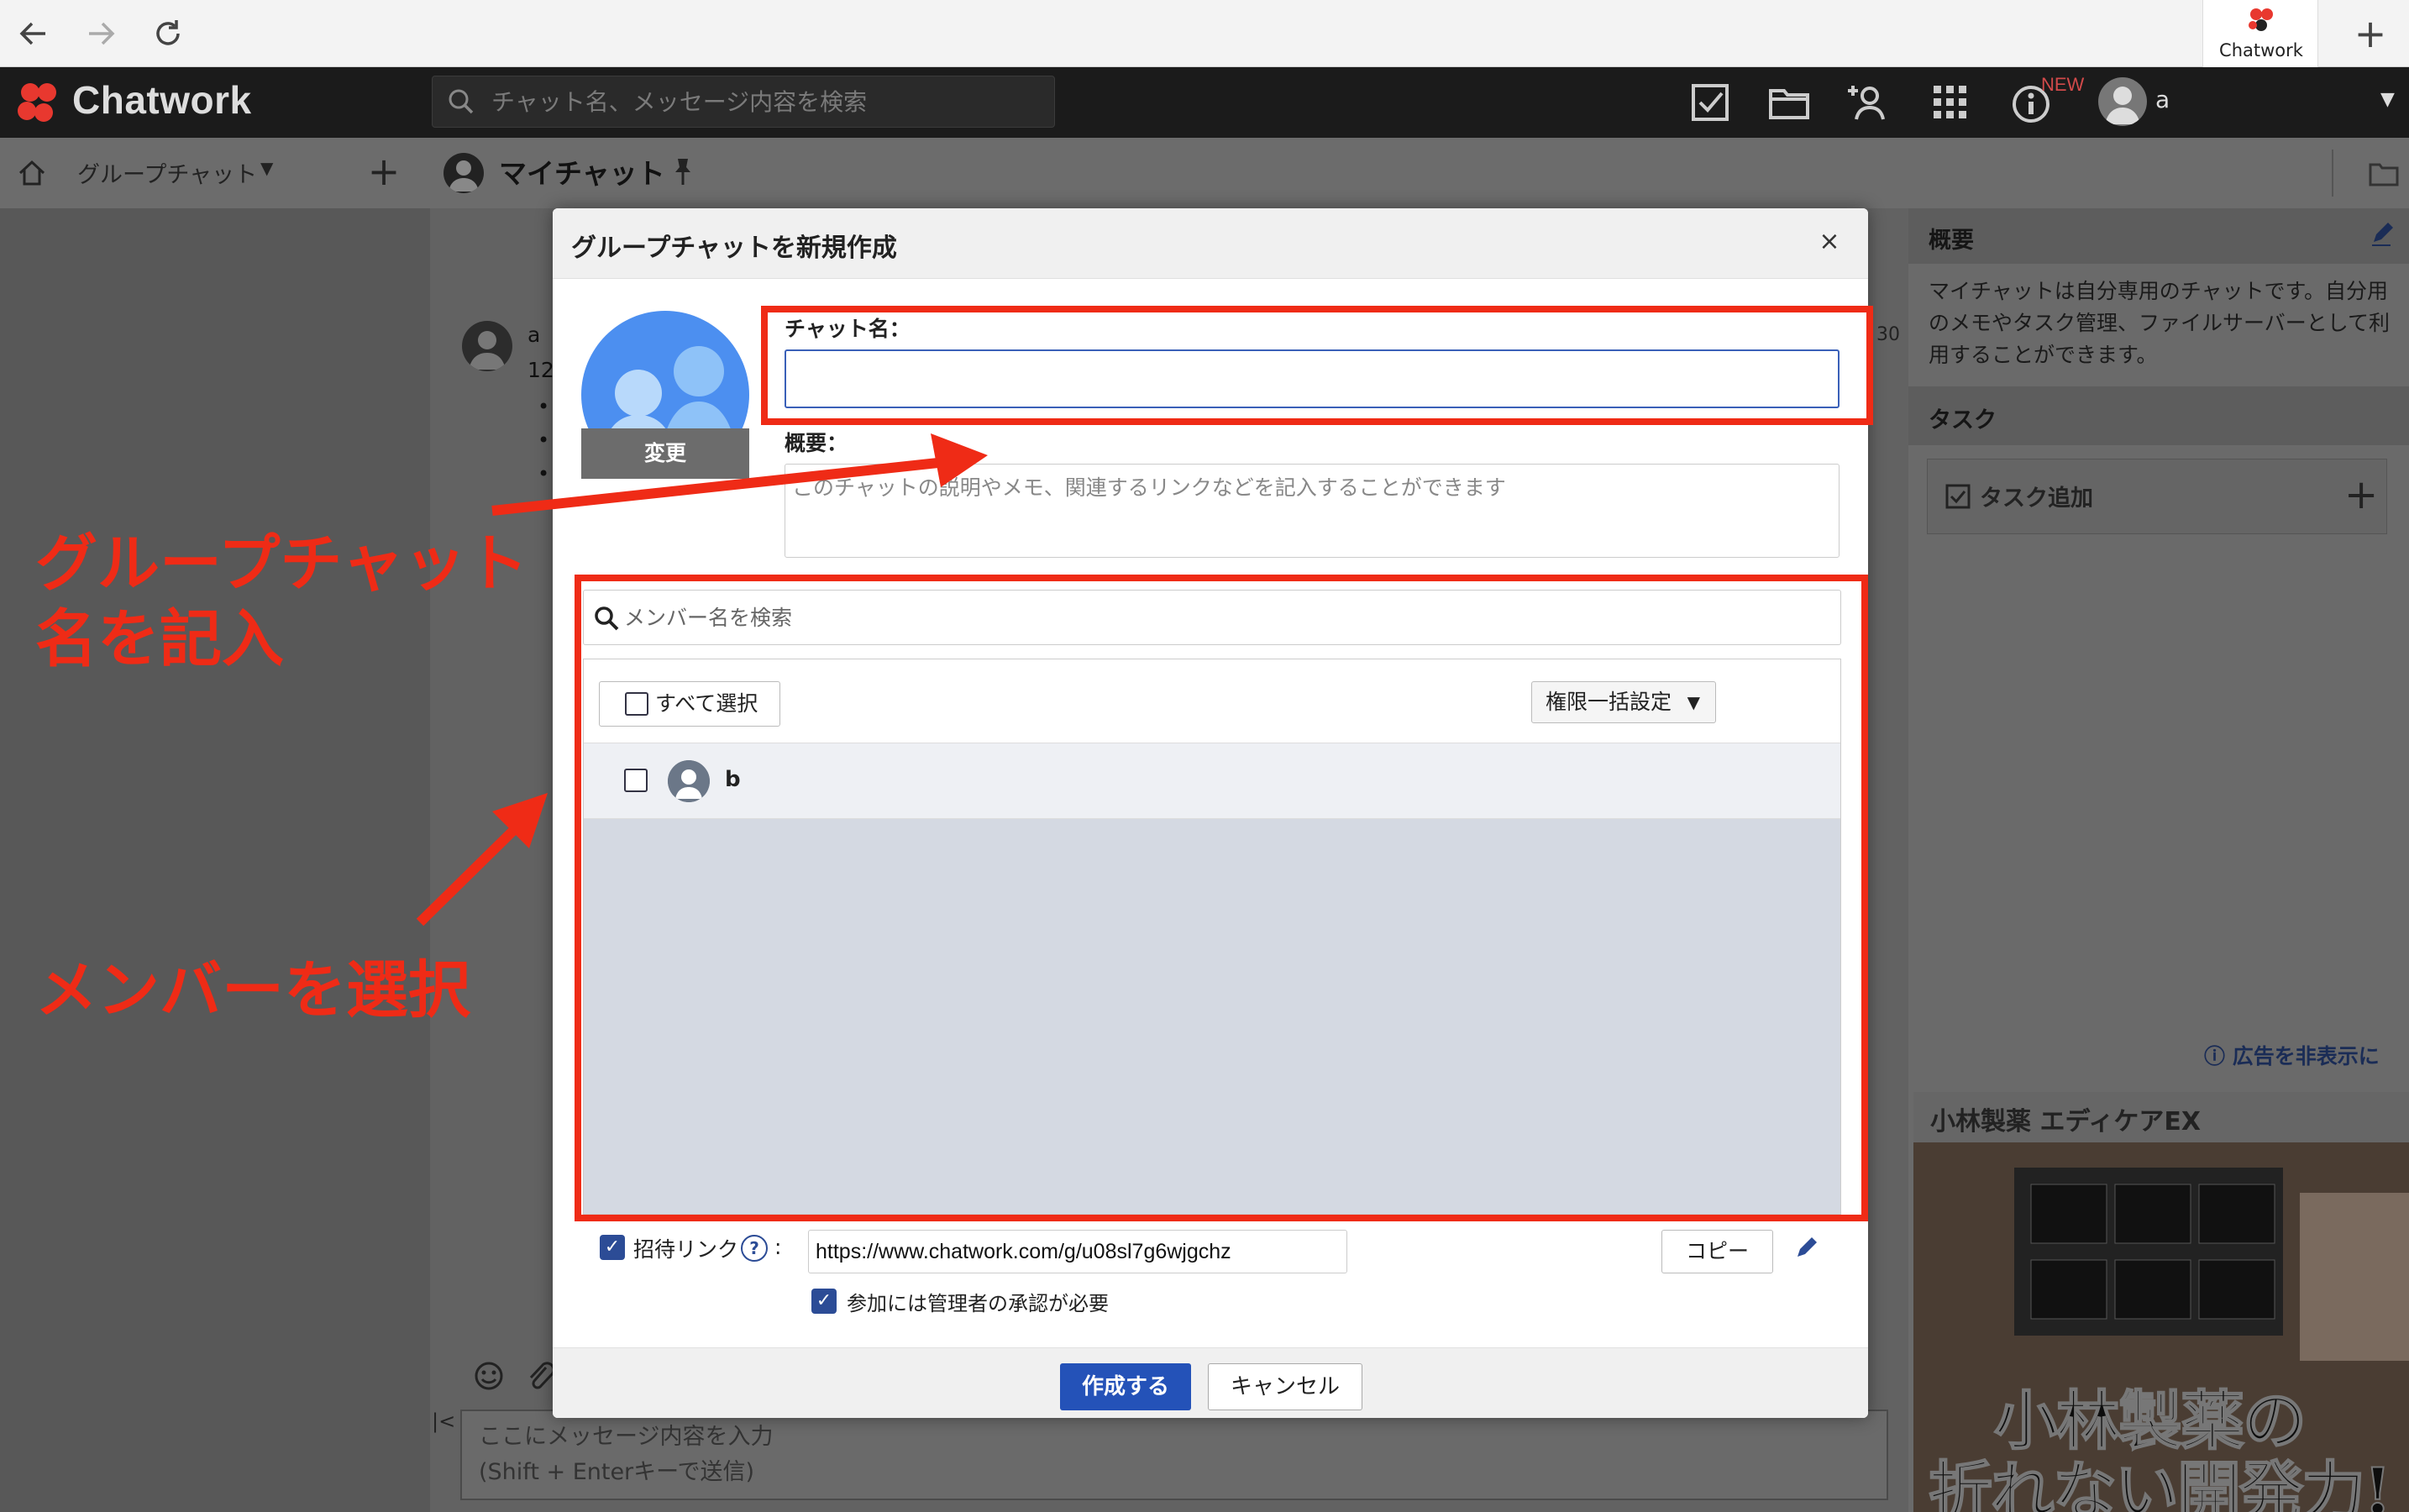  What do you see at coordinates (253, 990) in the screenshot?
I see `annotation-text-members: メンバーを選択` at bounding box center [253, 990].